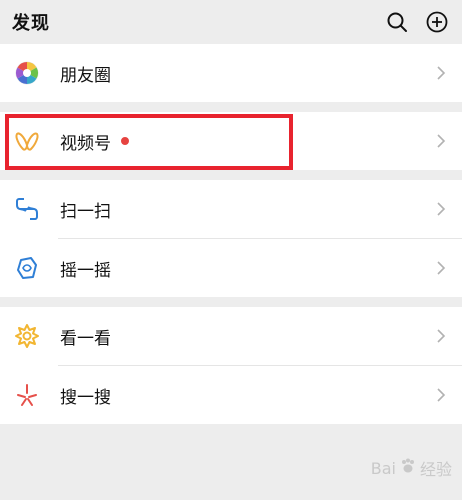 The image size is (462, 500). I want to click on watermark: Bai 经验, so click(411, 468).